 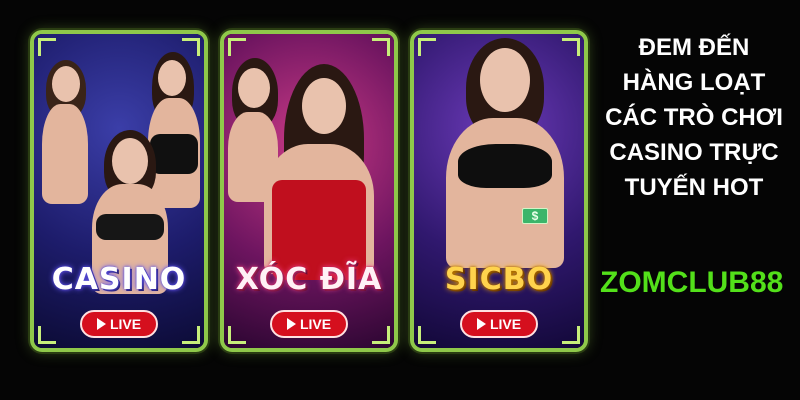 What do you see at coordinates (694, 187) in the screenshot?
I see `headline-line: TUYẾN HOT` at bounding box center [694, 187].